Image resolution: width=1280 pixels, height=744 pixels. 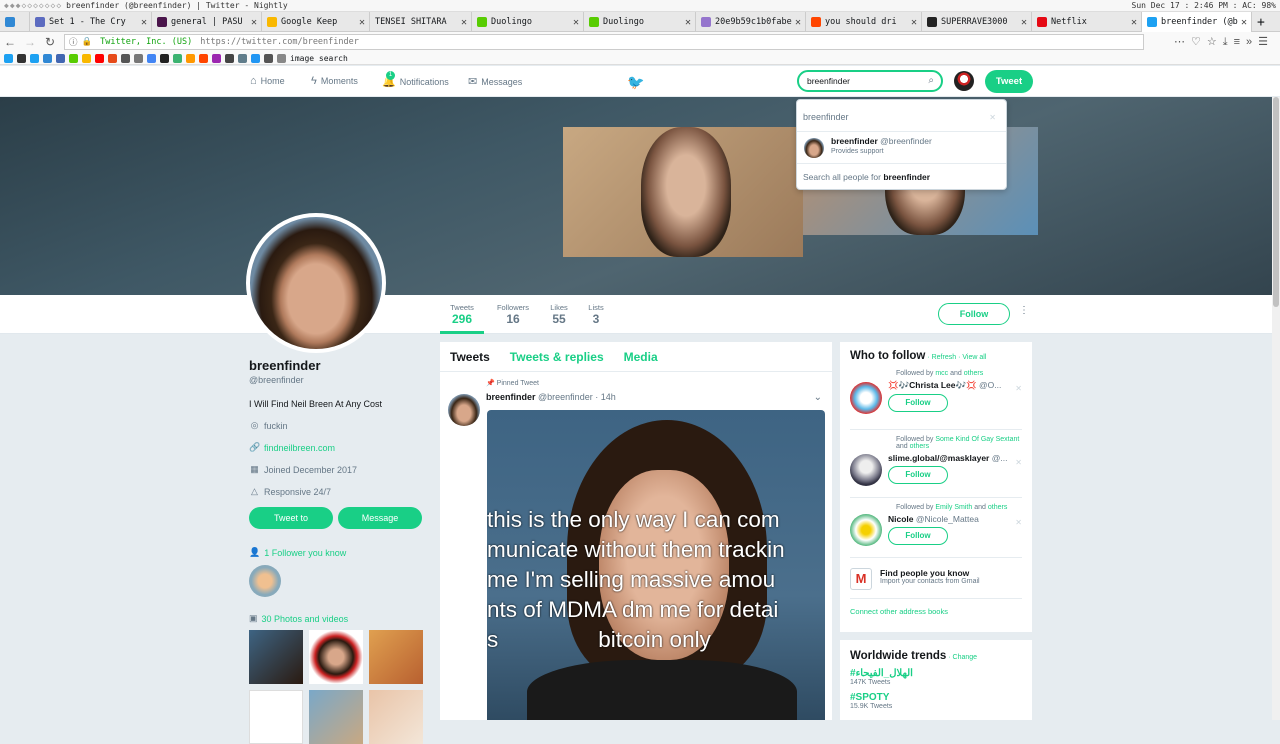 I want to click on trend-item: #الهلال_الفيحاء 147K Tweets, so click(x=936, y=677).